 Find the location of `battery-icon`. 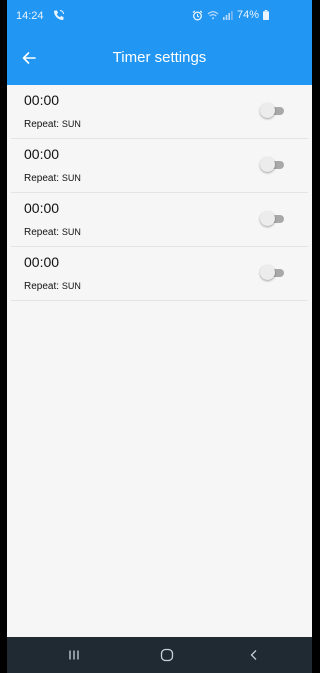

battery-icon is located at coordinates (266, 15).